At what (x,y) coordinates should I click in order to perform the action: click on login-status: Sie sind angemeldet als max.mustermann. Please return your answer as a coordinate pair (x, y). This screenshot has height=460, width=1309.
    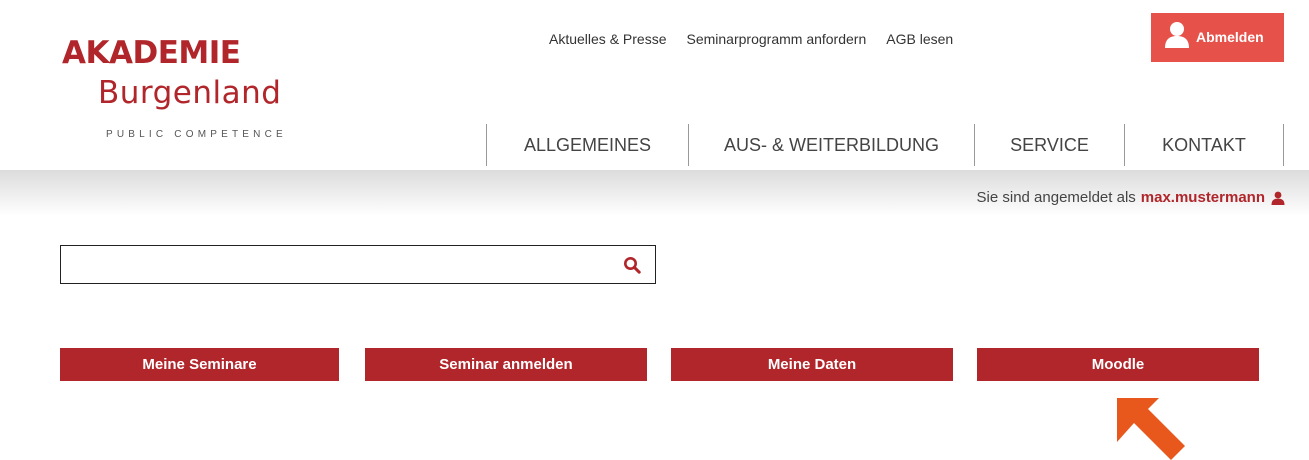
    Looking at the image, I should click on (1131, 197).